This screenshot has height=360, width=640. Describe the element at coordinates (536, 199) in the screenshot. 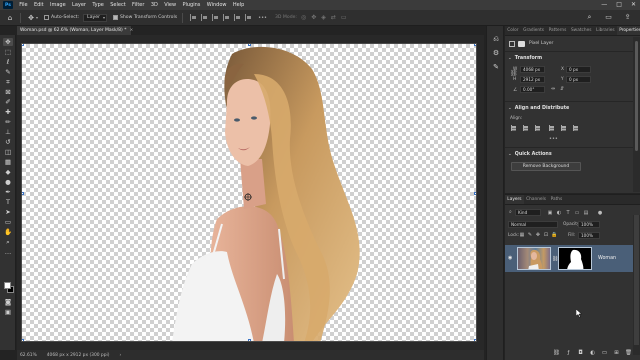

I see `tab-channels: Channels` at that location.